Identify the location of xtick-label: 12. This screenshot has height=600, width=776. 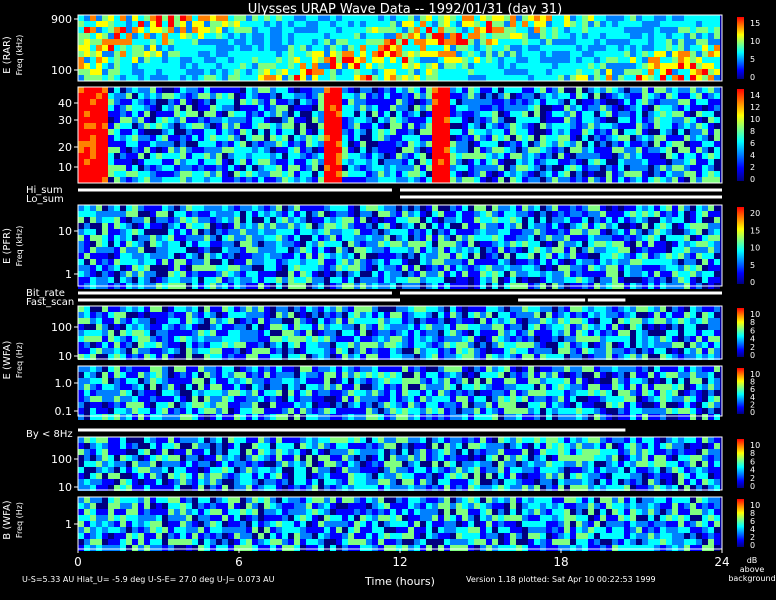
(399, 562).